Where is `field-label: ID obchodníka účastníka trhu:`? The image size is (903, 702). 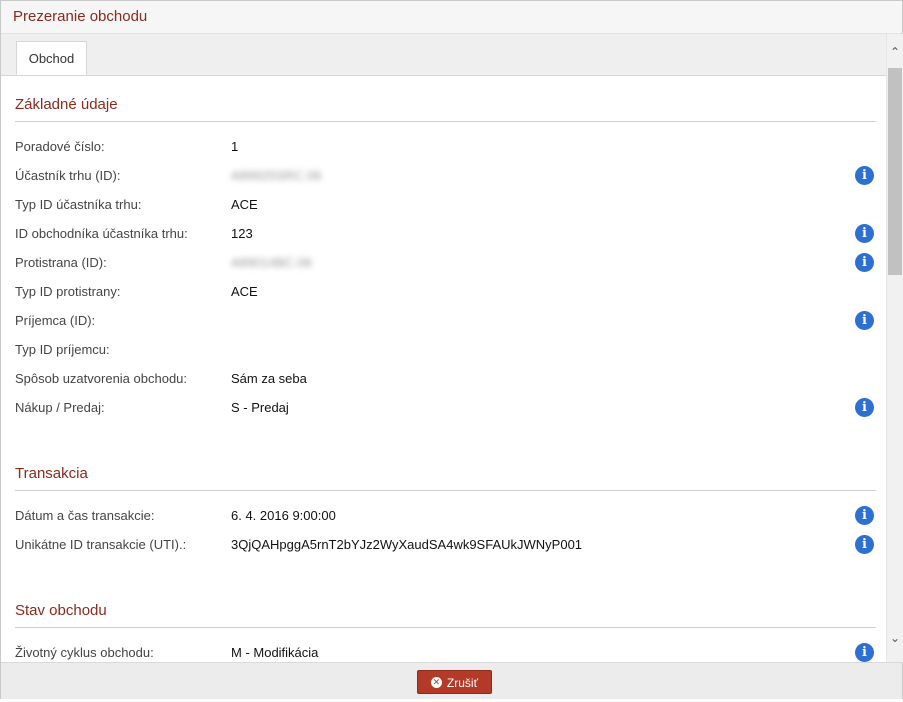 field-label: ID obchodníka účastníka trhu: is located at coordinates (101, 233).